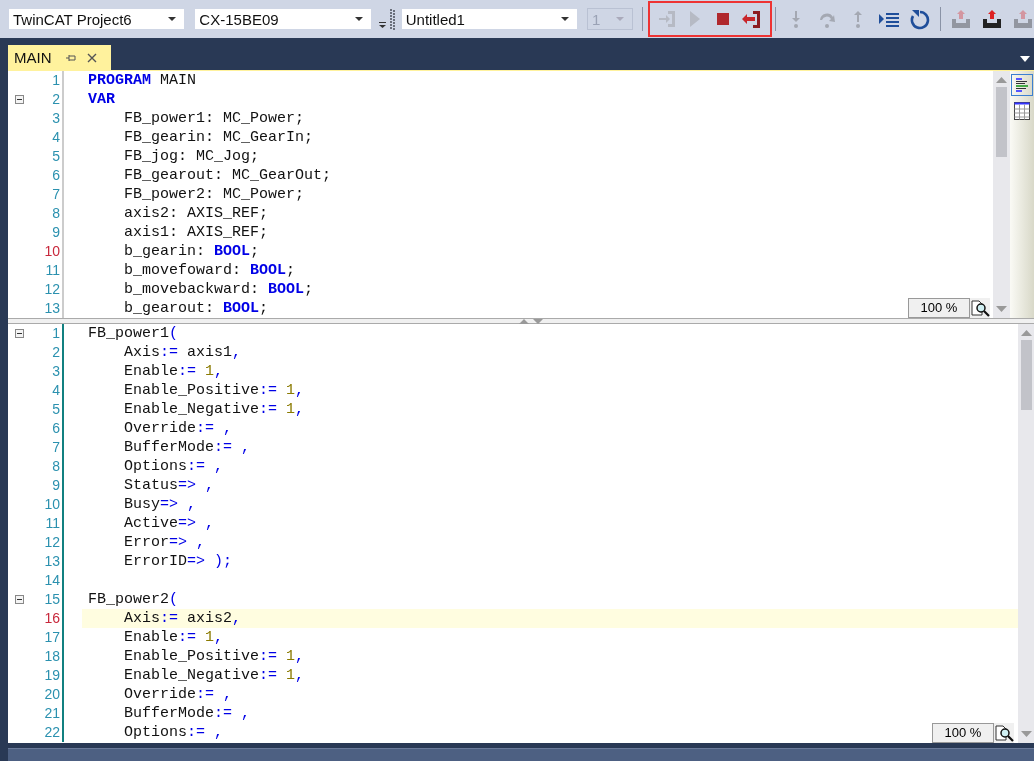  What do you see at coordinates (59, 57) in the screenshot?
I see `document-tab: MAIN` at bounding box center [59, 57].